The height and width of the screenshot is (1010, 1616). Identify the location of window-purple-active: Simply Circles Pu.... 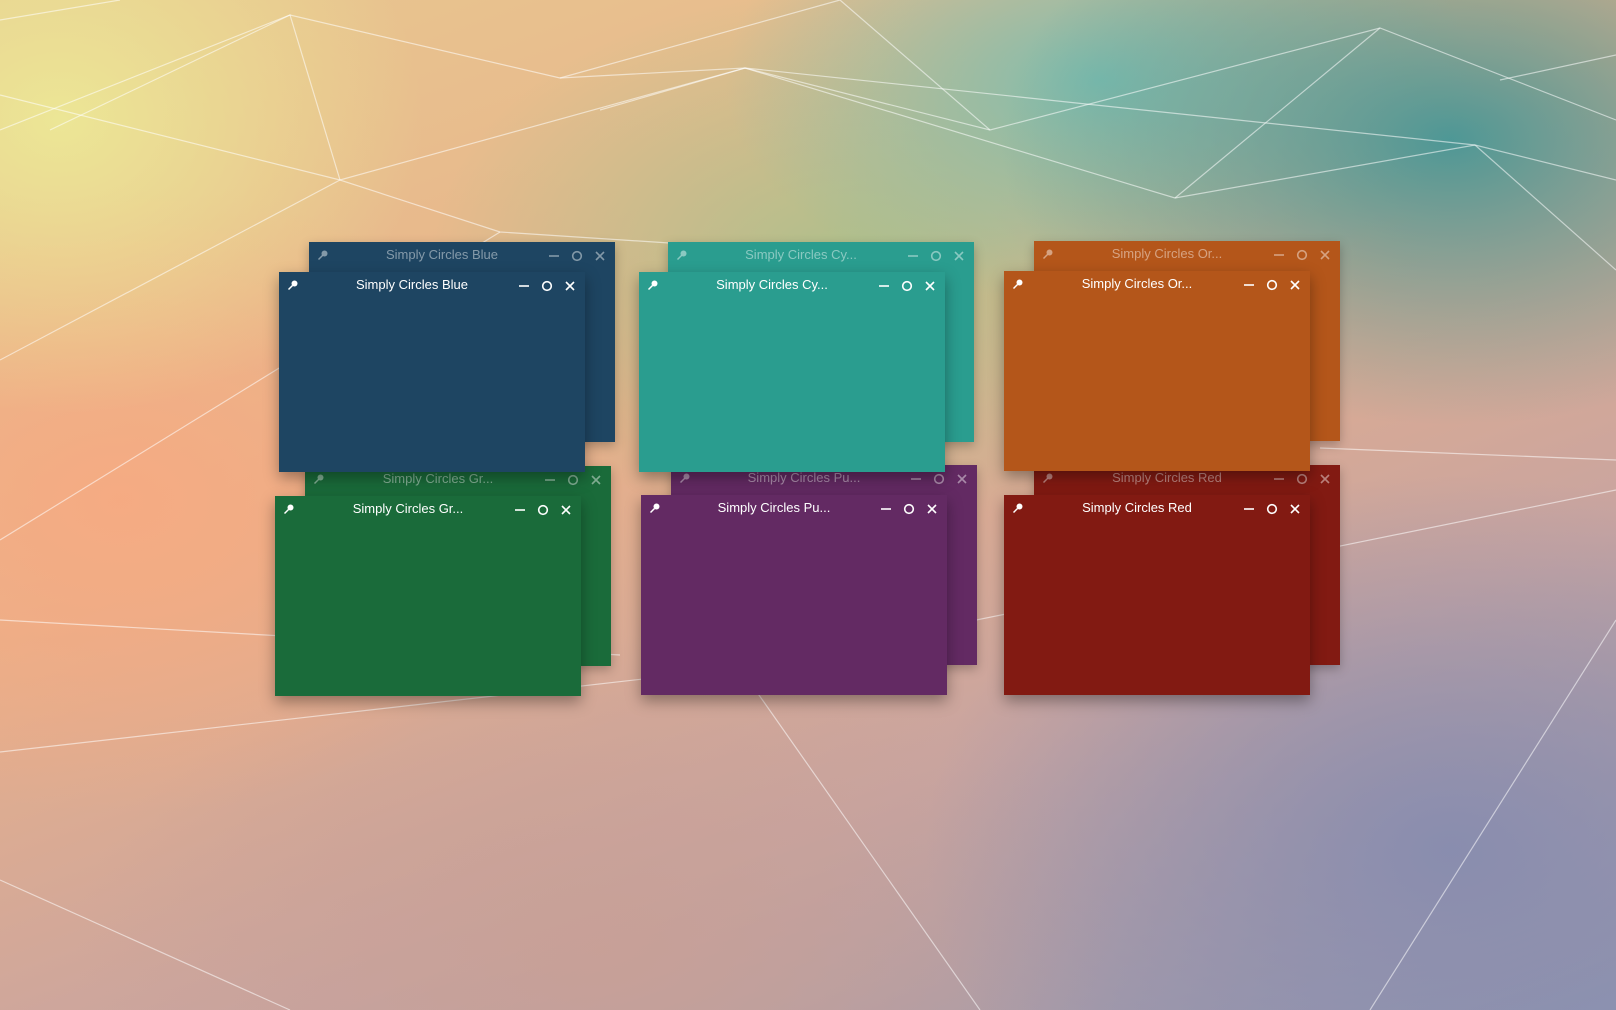
(794, 595).